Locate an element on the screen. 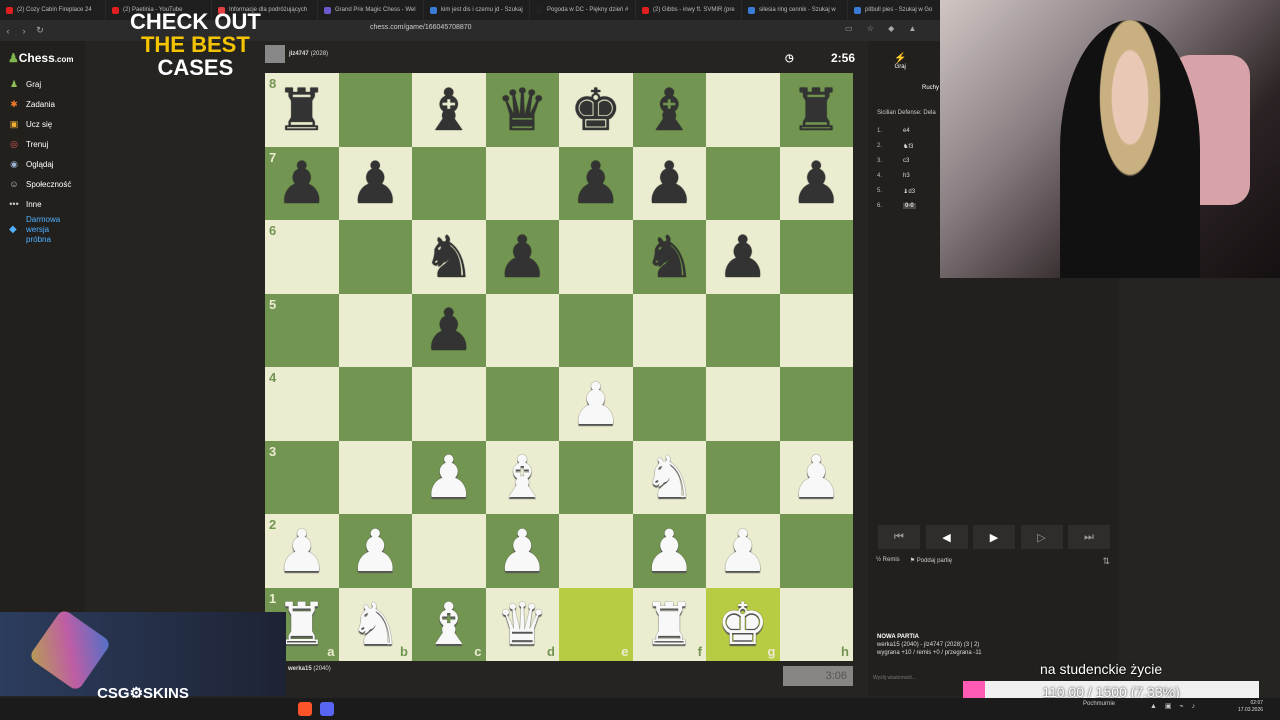 This screenshot has width=1280, height=720. square-a6: 6 is located at coordinates (302, 257).